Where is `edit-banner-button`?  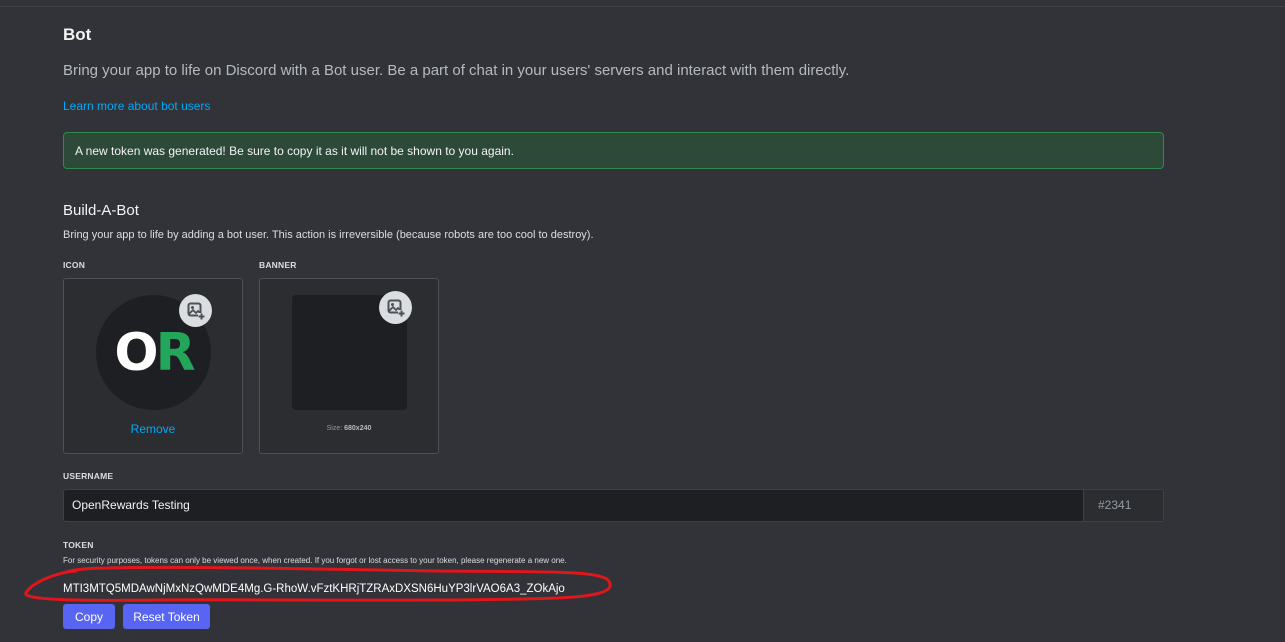
edit-banner-button is located at coordinates (395, 307).